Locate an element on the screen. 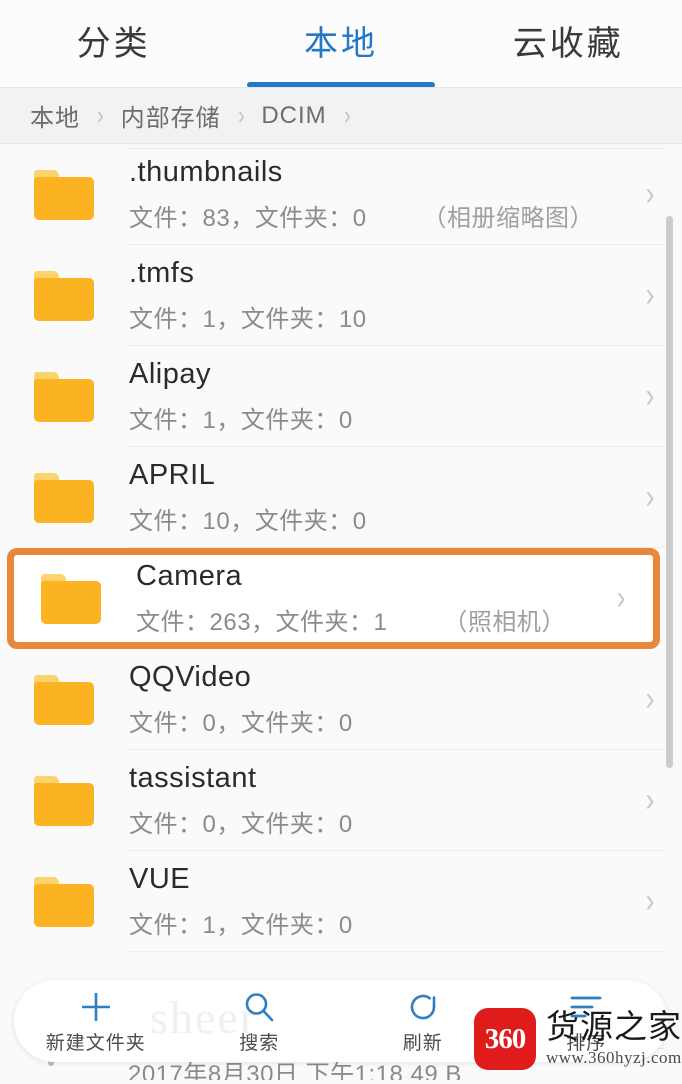  list-item-text: tassistant 文件：0，文件夹：0 is located at coordinates (378, 800).